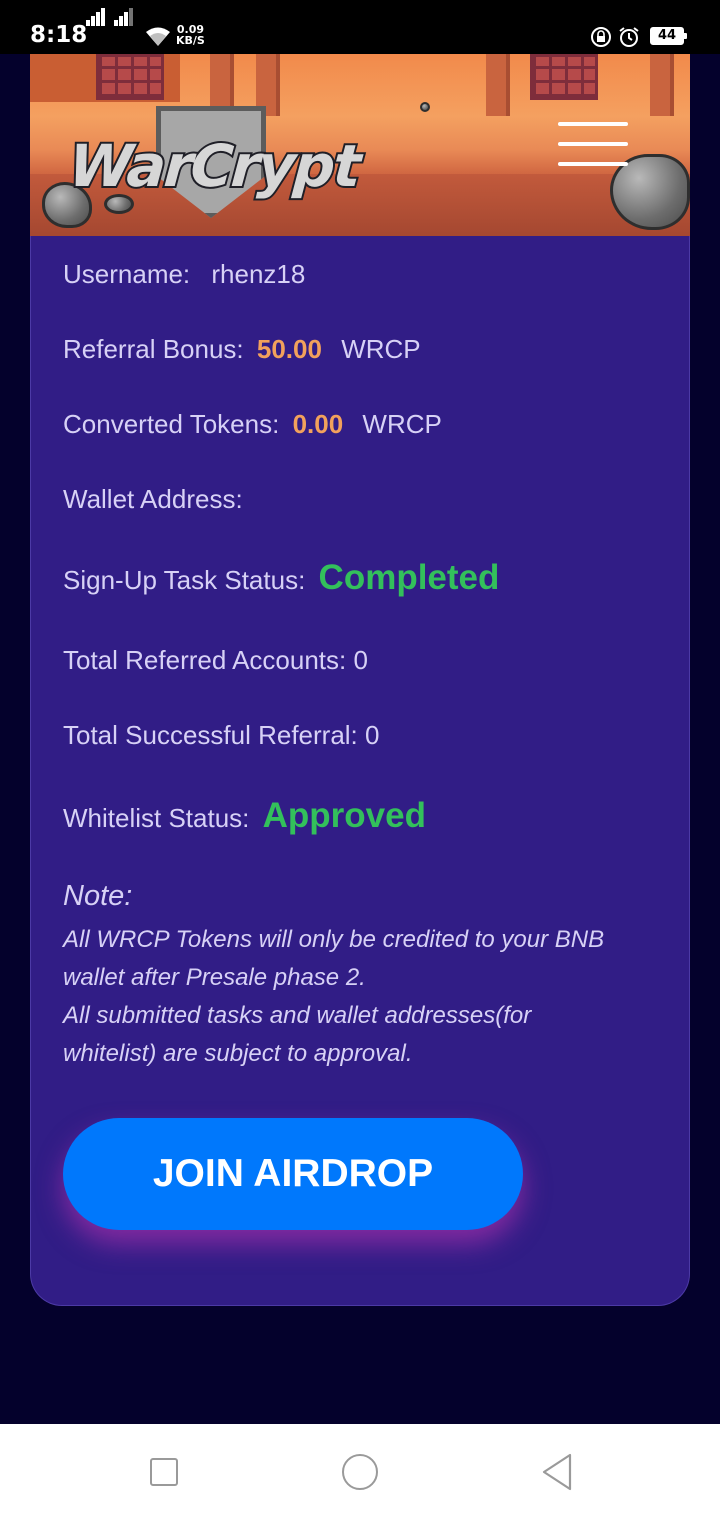 This screenshot has width=720, height=1520. What do you see at coordinates (360, 27) in the screenshot?
I see `status-bar: 8:18 0.09 KB/S 44` at bounding box center [360, 27].